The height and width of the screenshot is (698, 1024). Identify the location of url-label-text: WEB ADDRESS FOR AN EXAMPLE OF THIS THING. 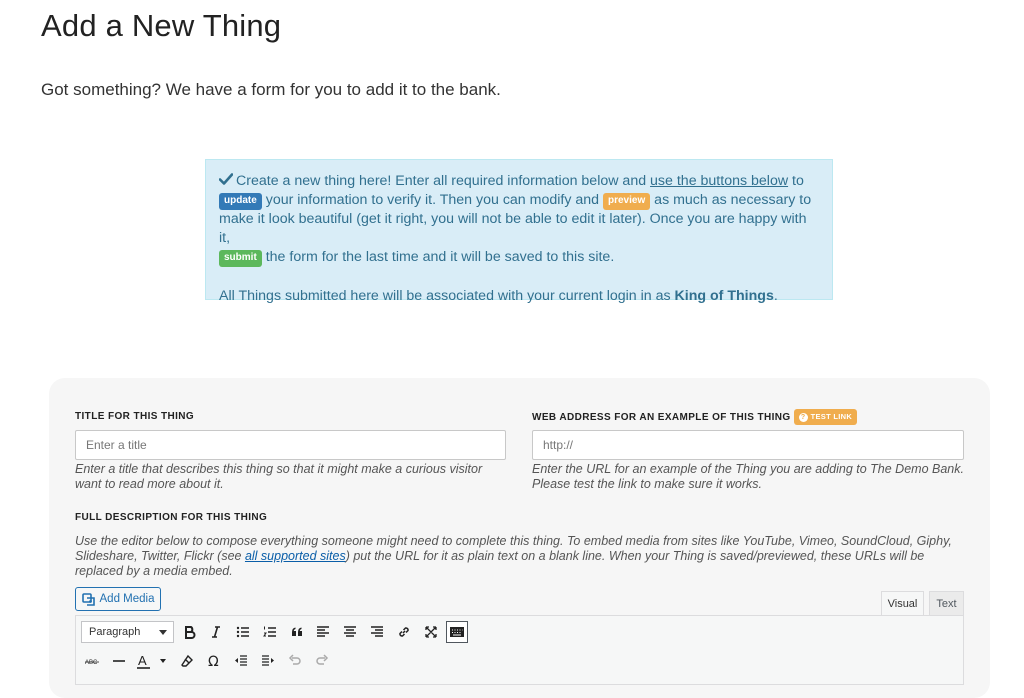
(661, 417).